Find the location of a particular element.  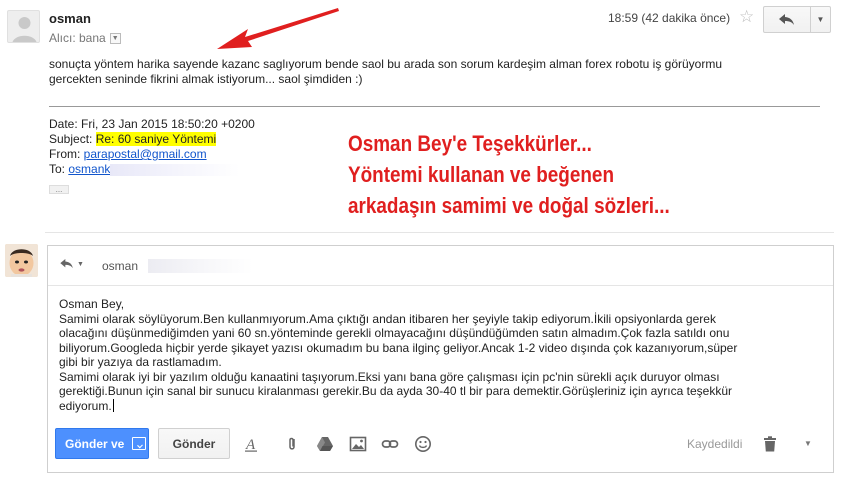

reply-button is located at coordinates (787, 19).